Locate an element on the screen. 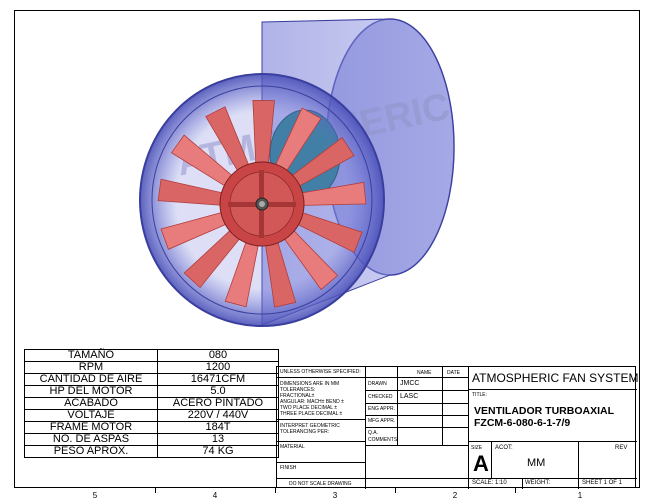 This screenshot has height=504, width=646. spec-label: PESO APROX. is located at coordinates (91, 451).